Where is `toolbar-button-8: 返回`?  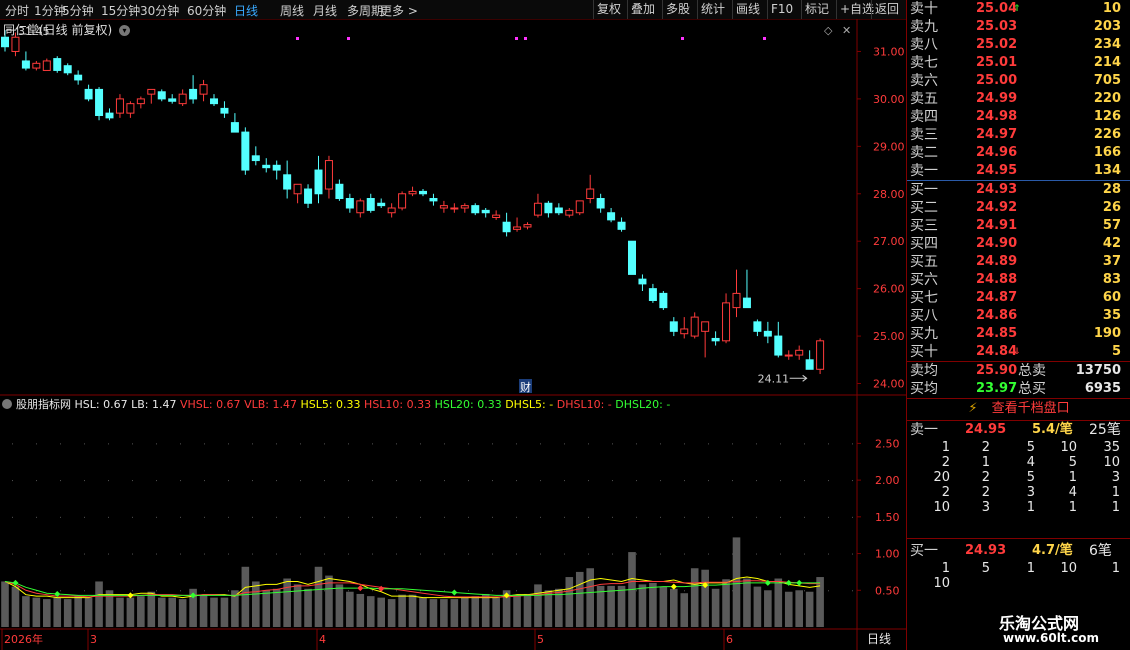 toolbar-button-8: 返回 is located at coordinates (885, 9).